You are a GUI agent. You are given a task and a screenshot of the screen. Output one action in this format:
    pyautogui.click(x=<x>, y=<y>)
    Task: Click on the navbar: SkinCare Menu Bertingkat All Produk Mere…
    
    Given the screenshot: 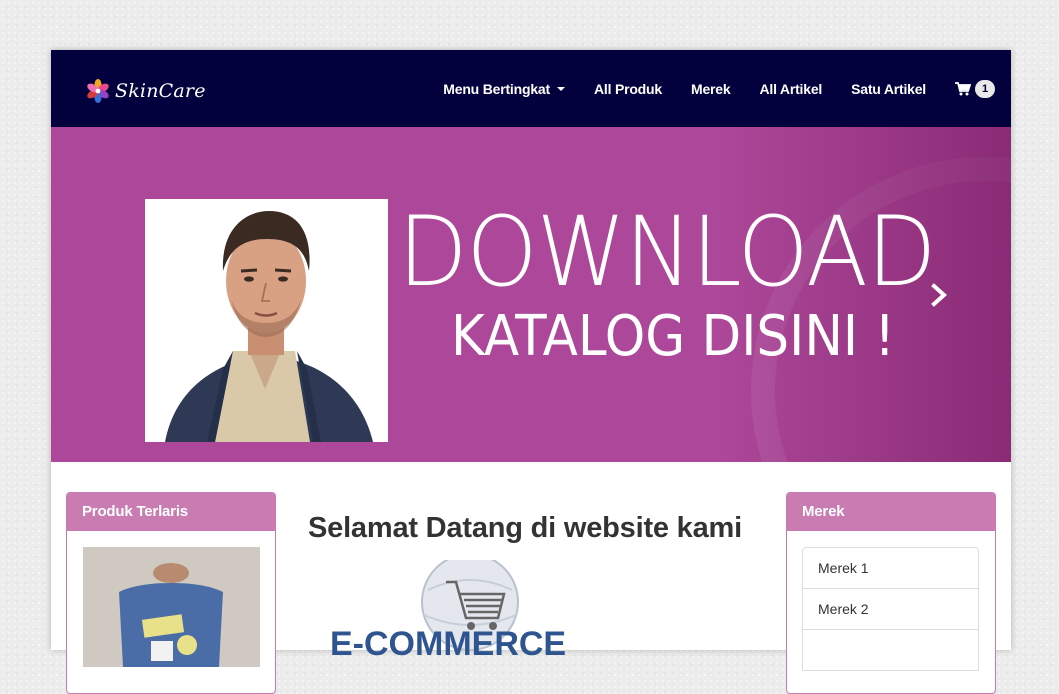 What is the action you would take?
    pyautogui.click(x=531, y=88)
    